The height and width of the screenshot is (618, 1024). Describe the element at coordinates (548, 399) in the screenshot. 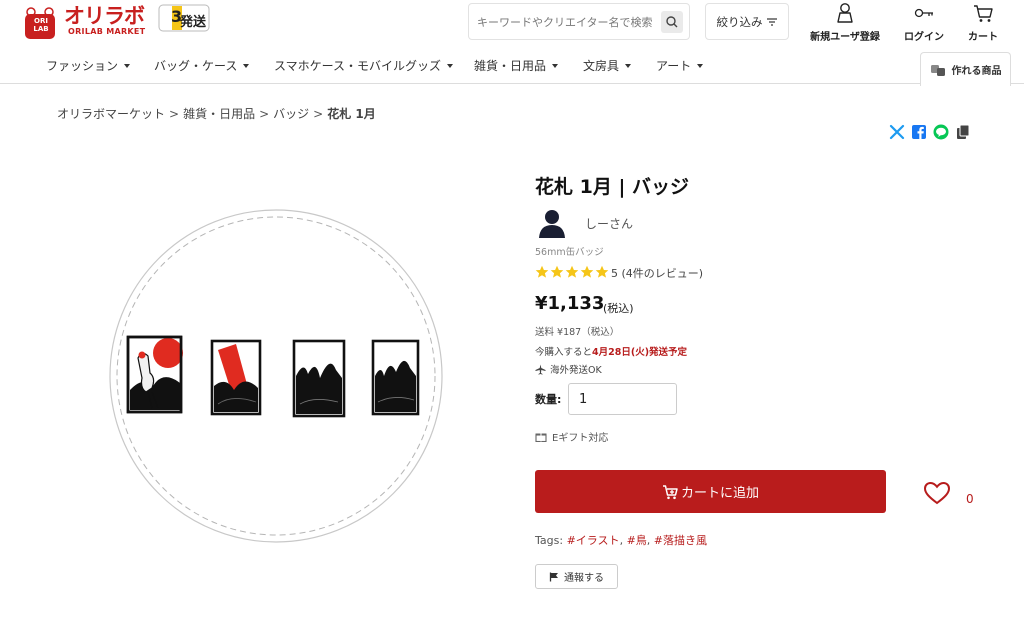

I see `quantity-label: 数量:` at that location.